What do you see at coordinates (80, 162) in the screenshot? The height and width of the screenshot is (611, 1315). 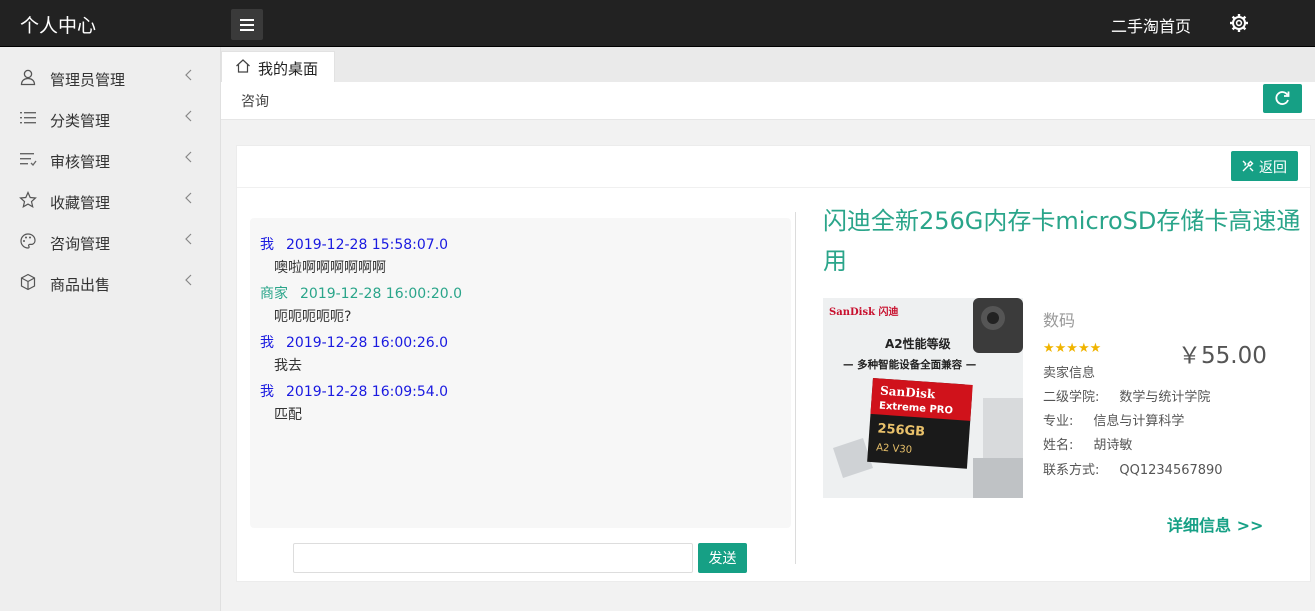 I see `sidebar-item-label: 审核管理` at bounding box center [80, 162].